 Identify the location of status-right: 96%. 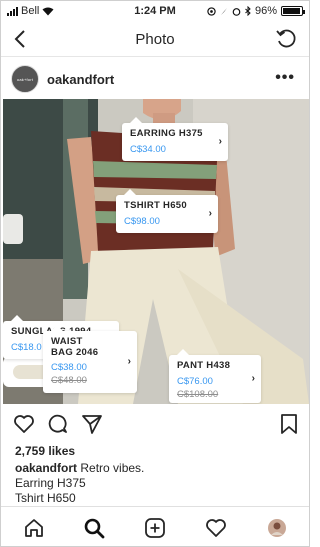
(256, 11).